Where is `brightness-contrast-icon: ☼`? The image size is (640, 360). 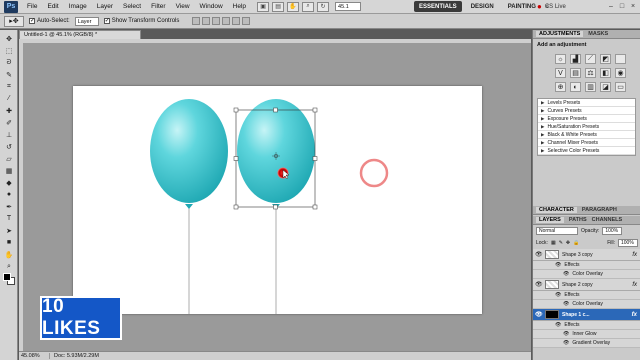 brightness-contrast-icon: ☼ is located at coordinates (560, 59).